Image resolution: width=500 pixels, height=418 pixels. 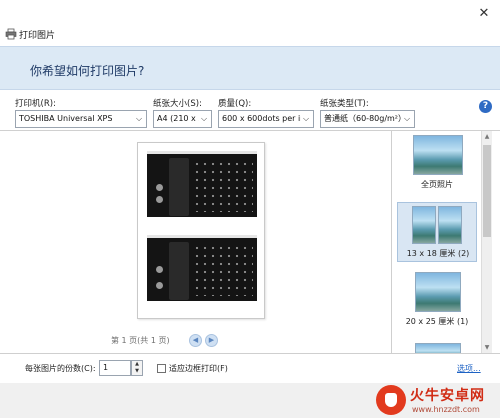 I want to click on close-button: ✕, so click(x=484, y=14).